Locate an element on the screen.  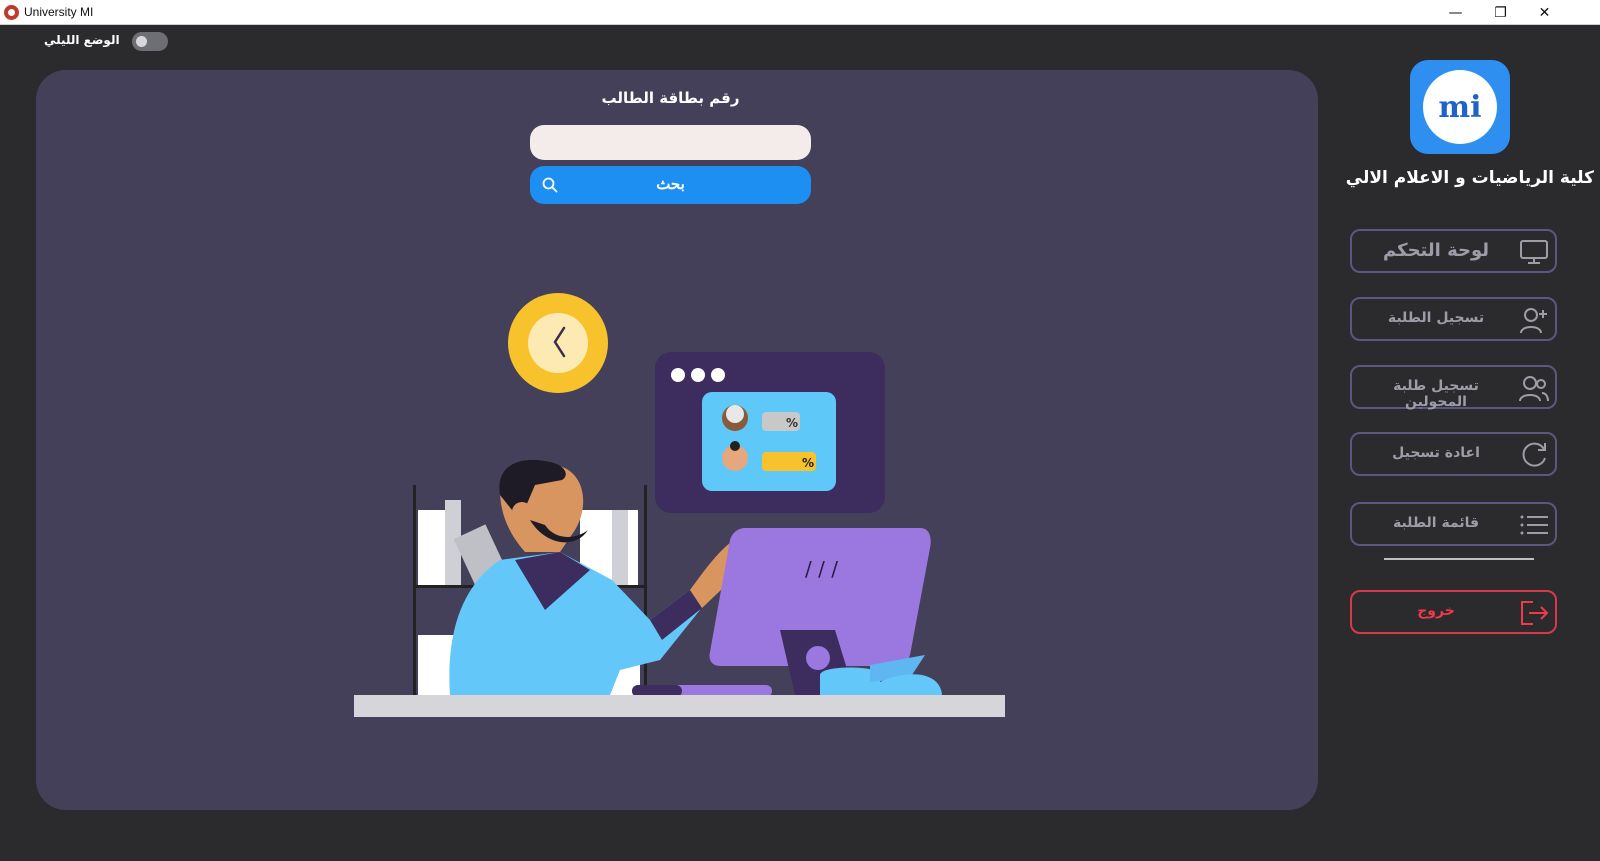
users-icon is located at coordinates (1534, 388).